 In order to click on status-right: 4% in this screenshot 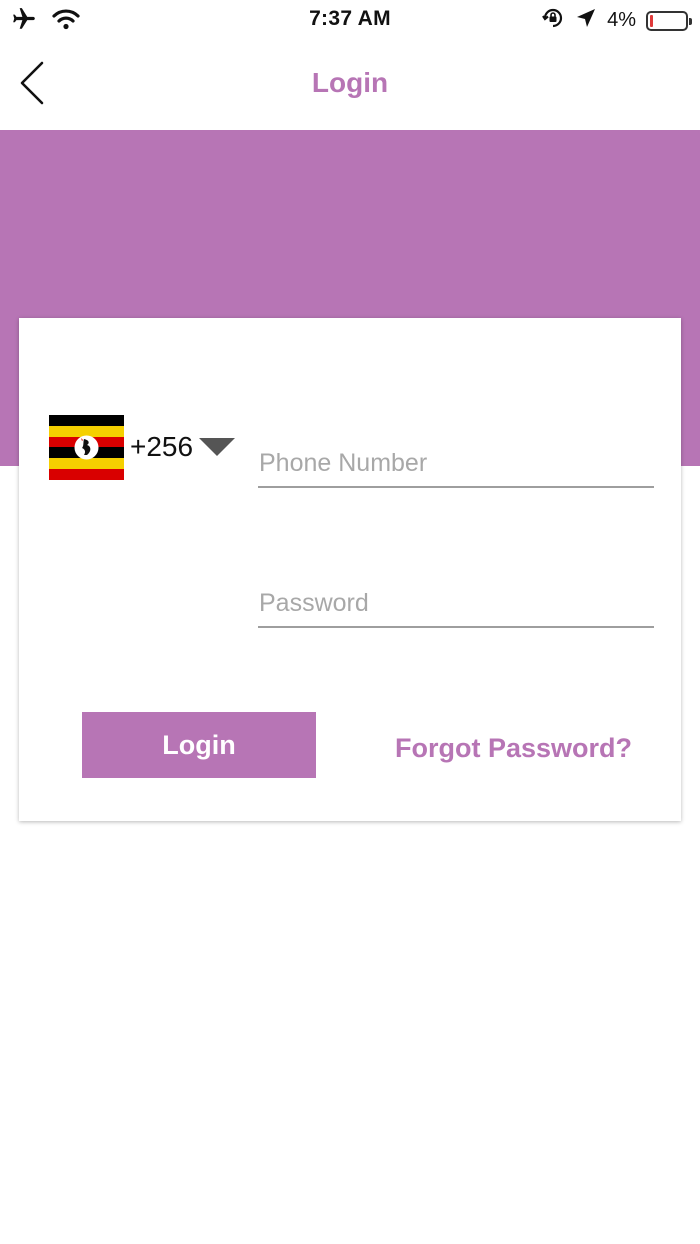, I will do `click(616, 20)`.